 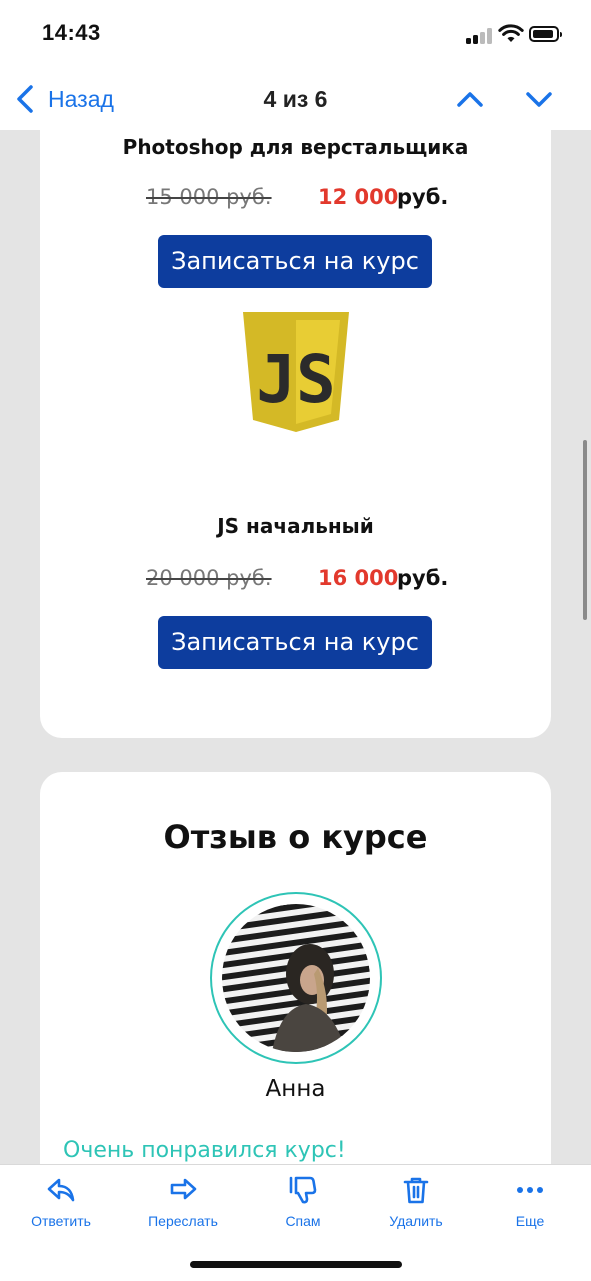 What do you see at coordinates (209, 578) in the screenshot?
I see `old-price: 20 000 руб.` at bounding box center [209, 578].